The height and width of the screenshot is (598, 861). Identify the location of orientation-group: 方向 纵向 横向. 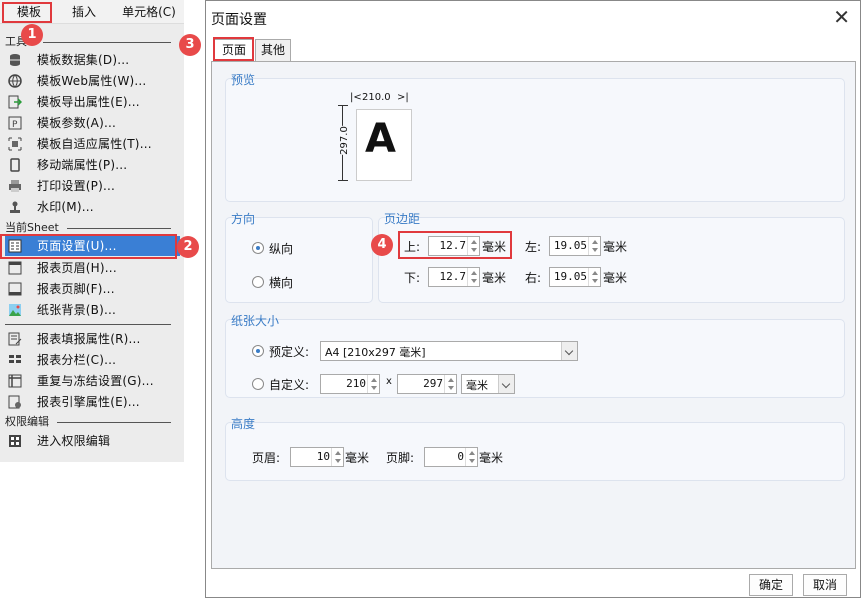
(299, 257).